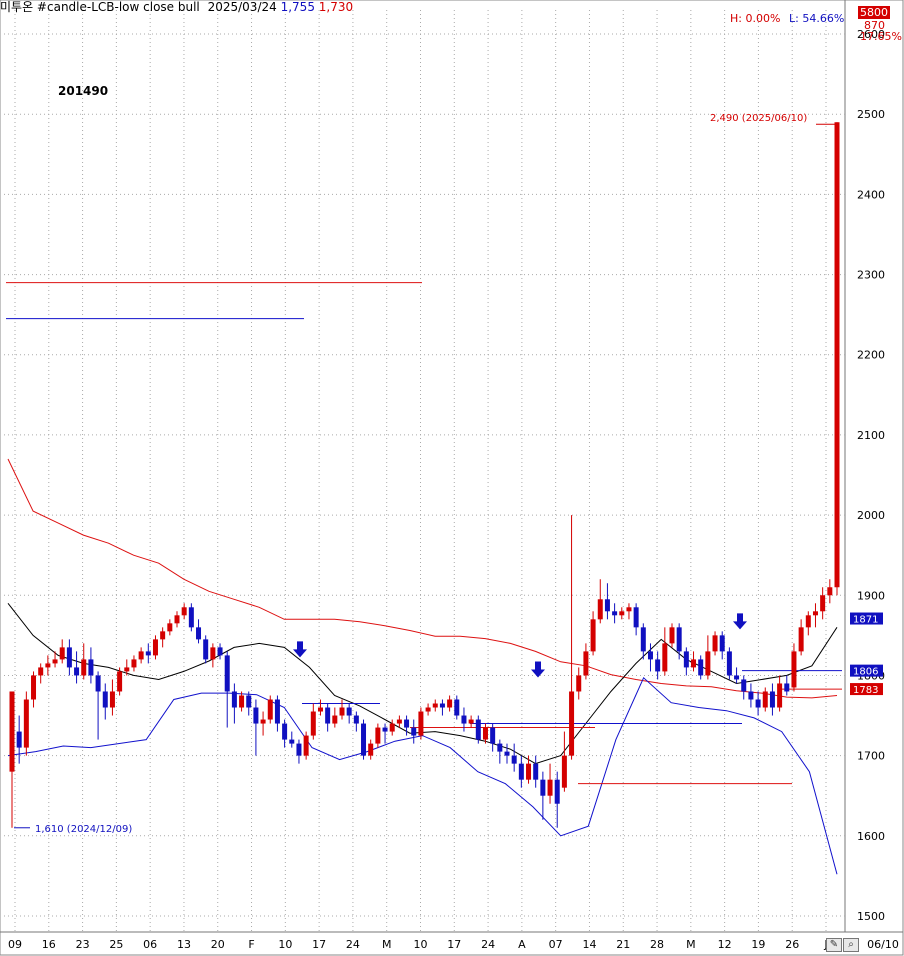  I want to click on stock-code: 201490, so click(83, 91).